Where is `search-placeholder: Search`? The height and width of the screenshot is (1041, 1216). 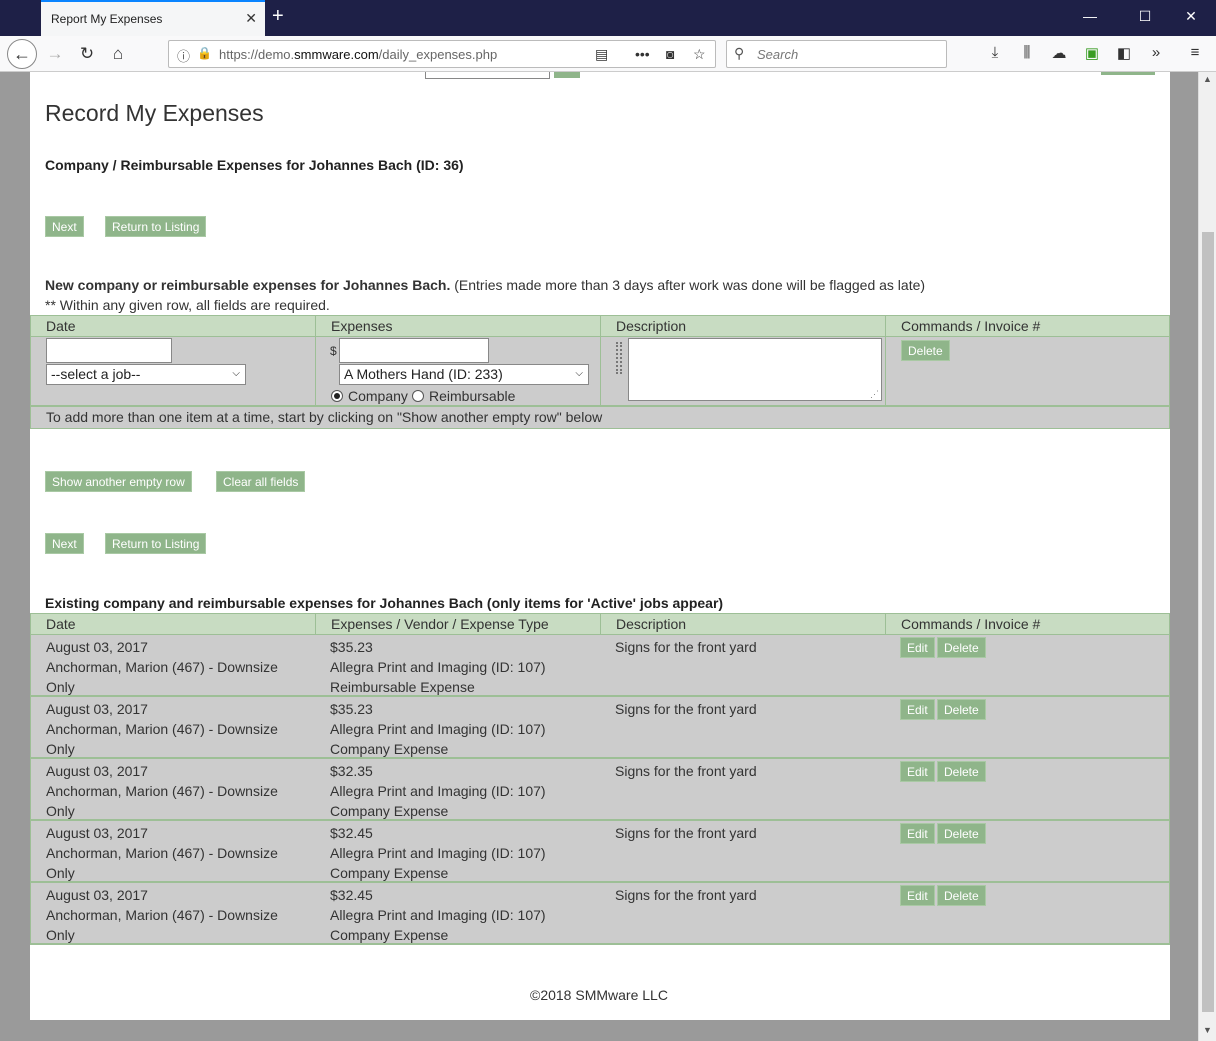
search-placeholder: Search is located at coordinates (778, 54).